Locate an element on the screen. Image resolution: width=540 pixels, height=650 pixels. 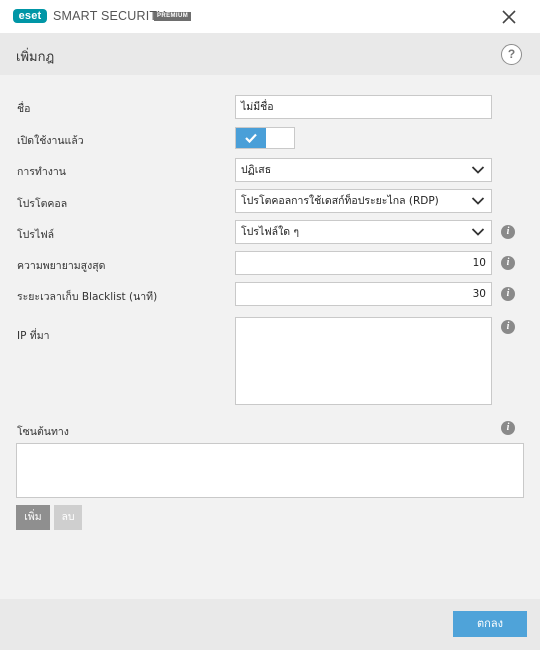
close-icon is located at coordinates (509, 17).